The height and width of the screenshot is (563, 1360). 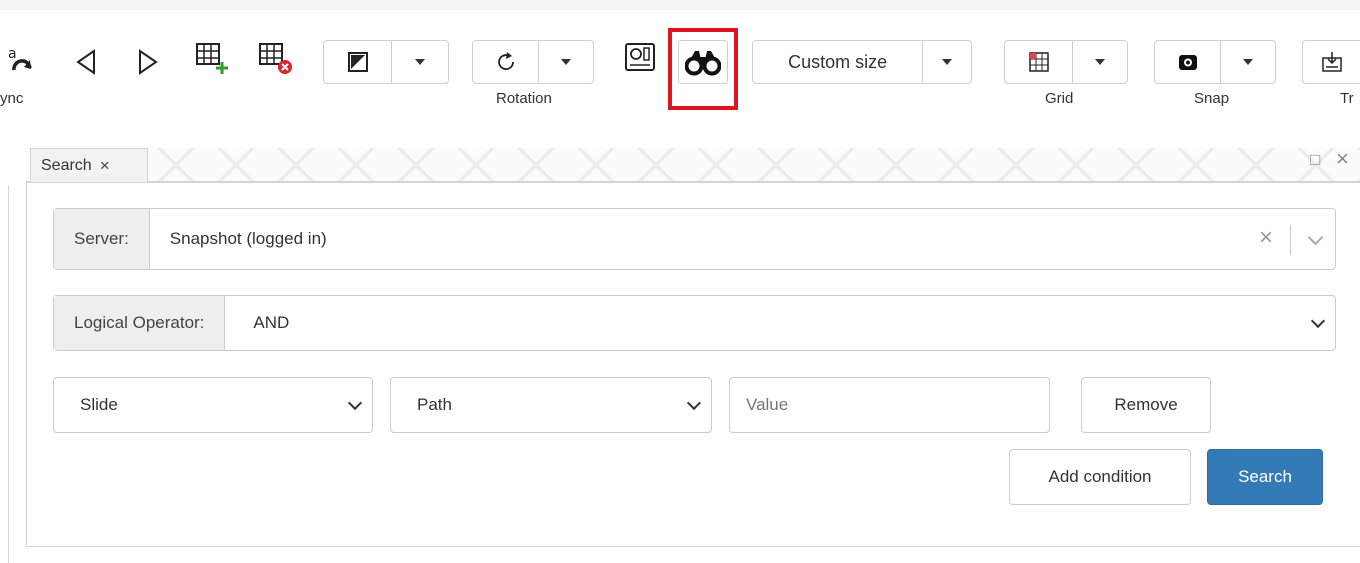 What do you see at coordinates (1315, 160) in the screenshot?
I see `maximize-icon: □` at bounding box center [1315, 160].